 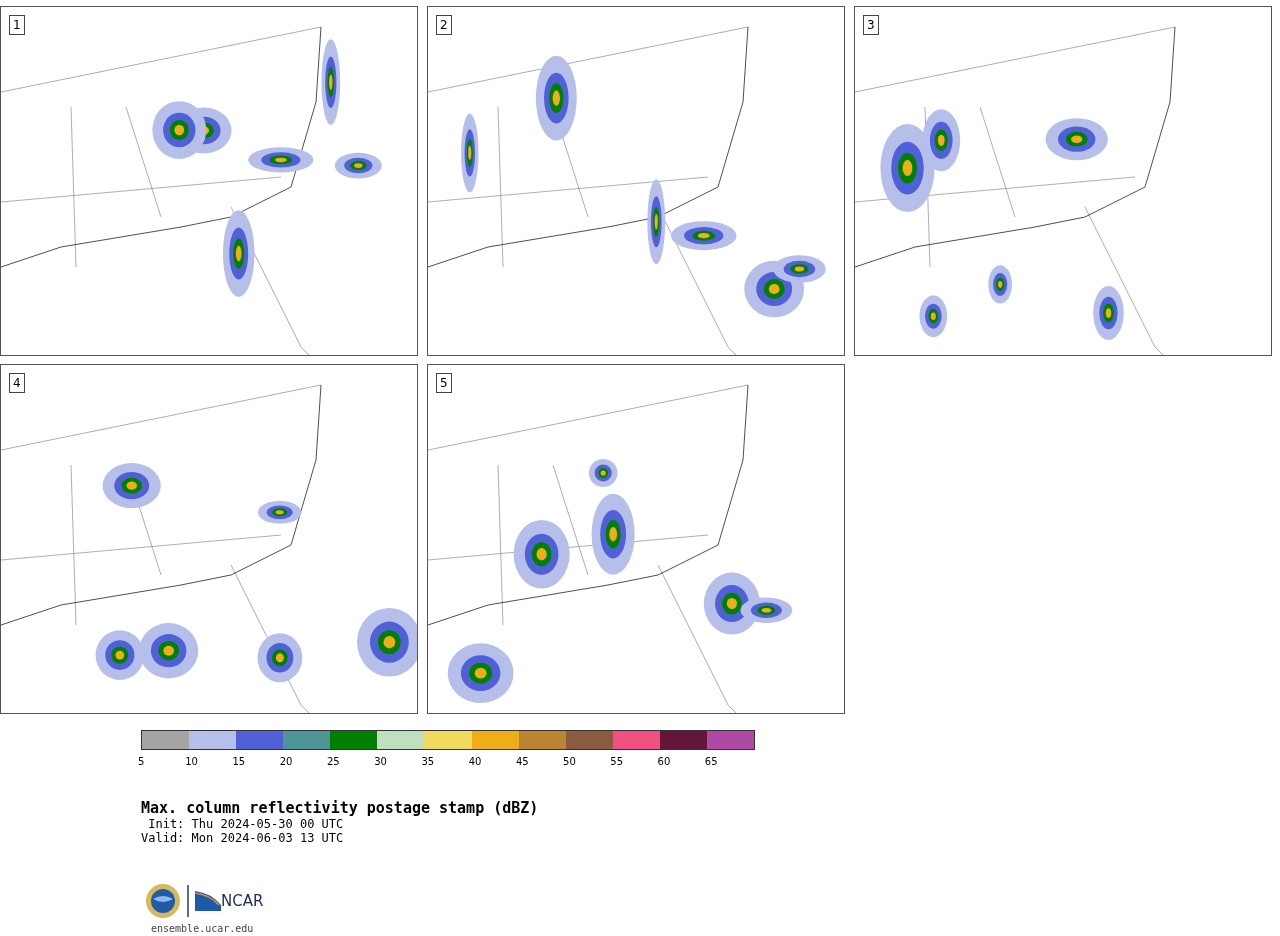 I want to click on scale-label: 65, so click(x=711, y=761).